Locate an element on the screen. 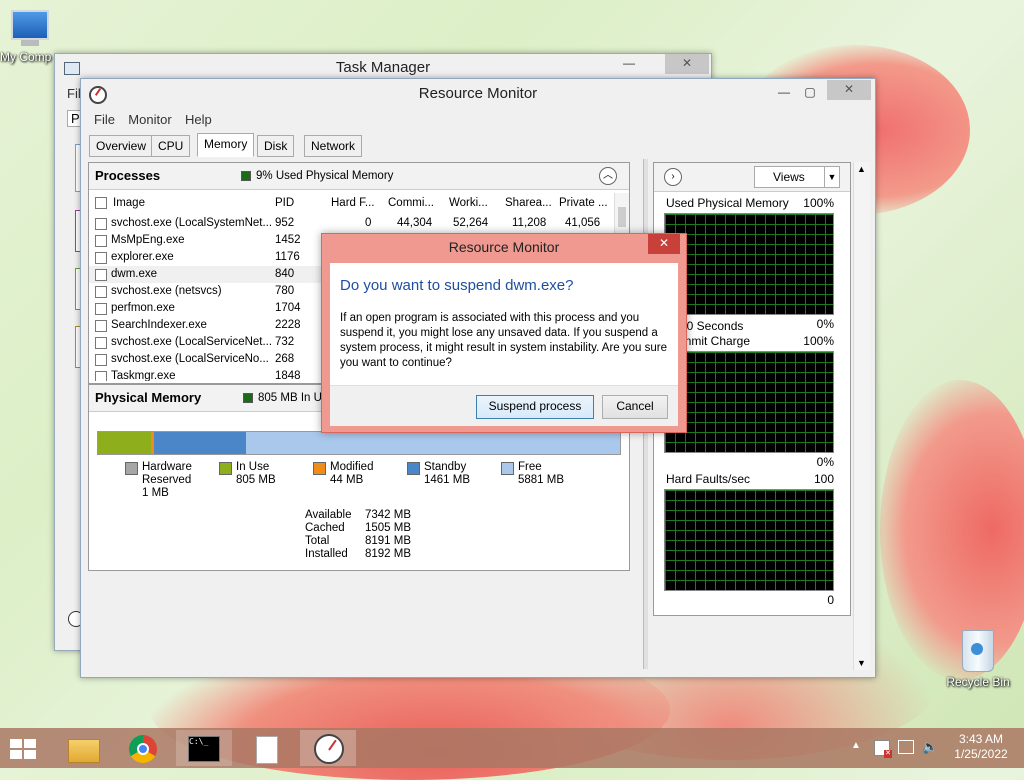 The width and height of the screenshot is (1024, 780). cell-image: MsMpEng.exe is located at coordinates (148, 240).